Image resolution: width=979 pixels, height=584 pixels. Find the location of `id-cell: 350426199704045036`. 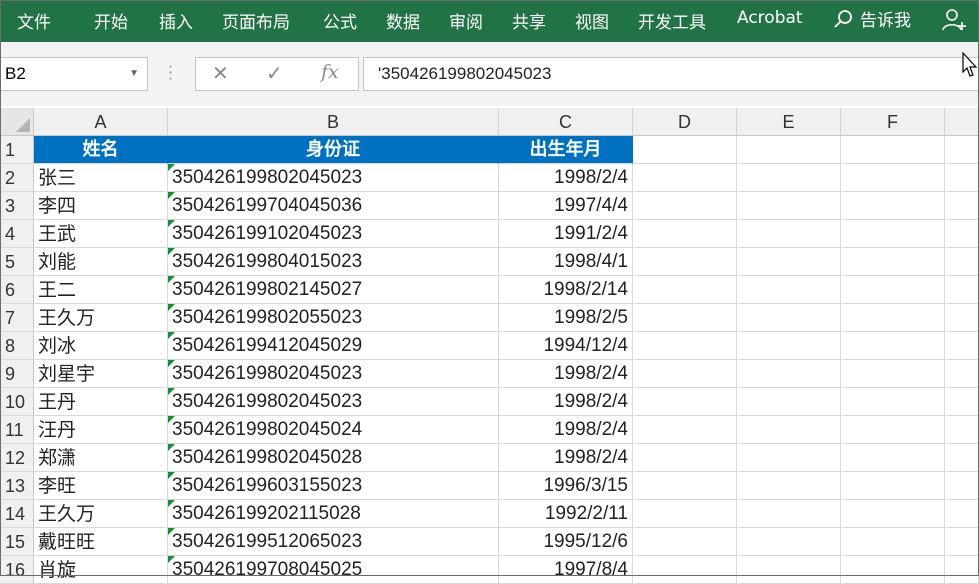

id-cell: 350426199704045036 is located at coordinates (333, 206).